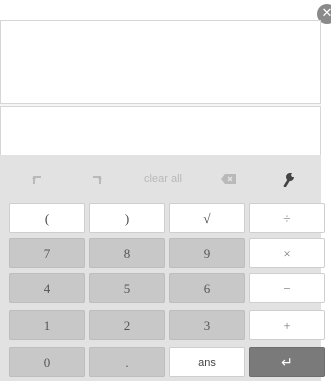 The image size is (331, 381). Describe the element at coordinates (287, 288) in the screenshot. I see `key-minus: −` at that location.